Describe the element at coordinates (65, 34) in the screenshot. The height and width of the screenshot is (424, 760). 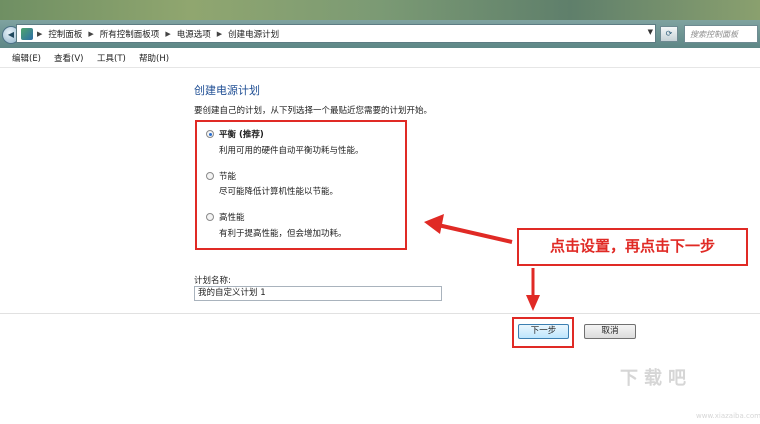
I see `breadcrumb-item: 控制面板` at that location.